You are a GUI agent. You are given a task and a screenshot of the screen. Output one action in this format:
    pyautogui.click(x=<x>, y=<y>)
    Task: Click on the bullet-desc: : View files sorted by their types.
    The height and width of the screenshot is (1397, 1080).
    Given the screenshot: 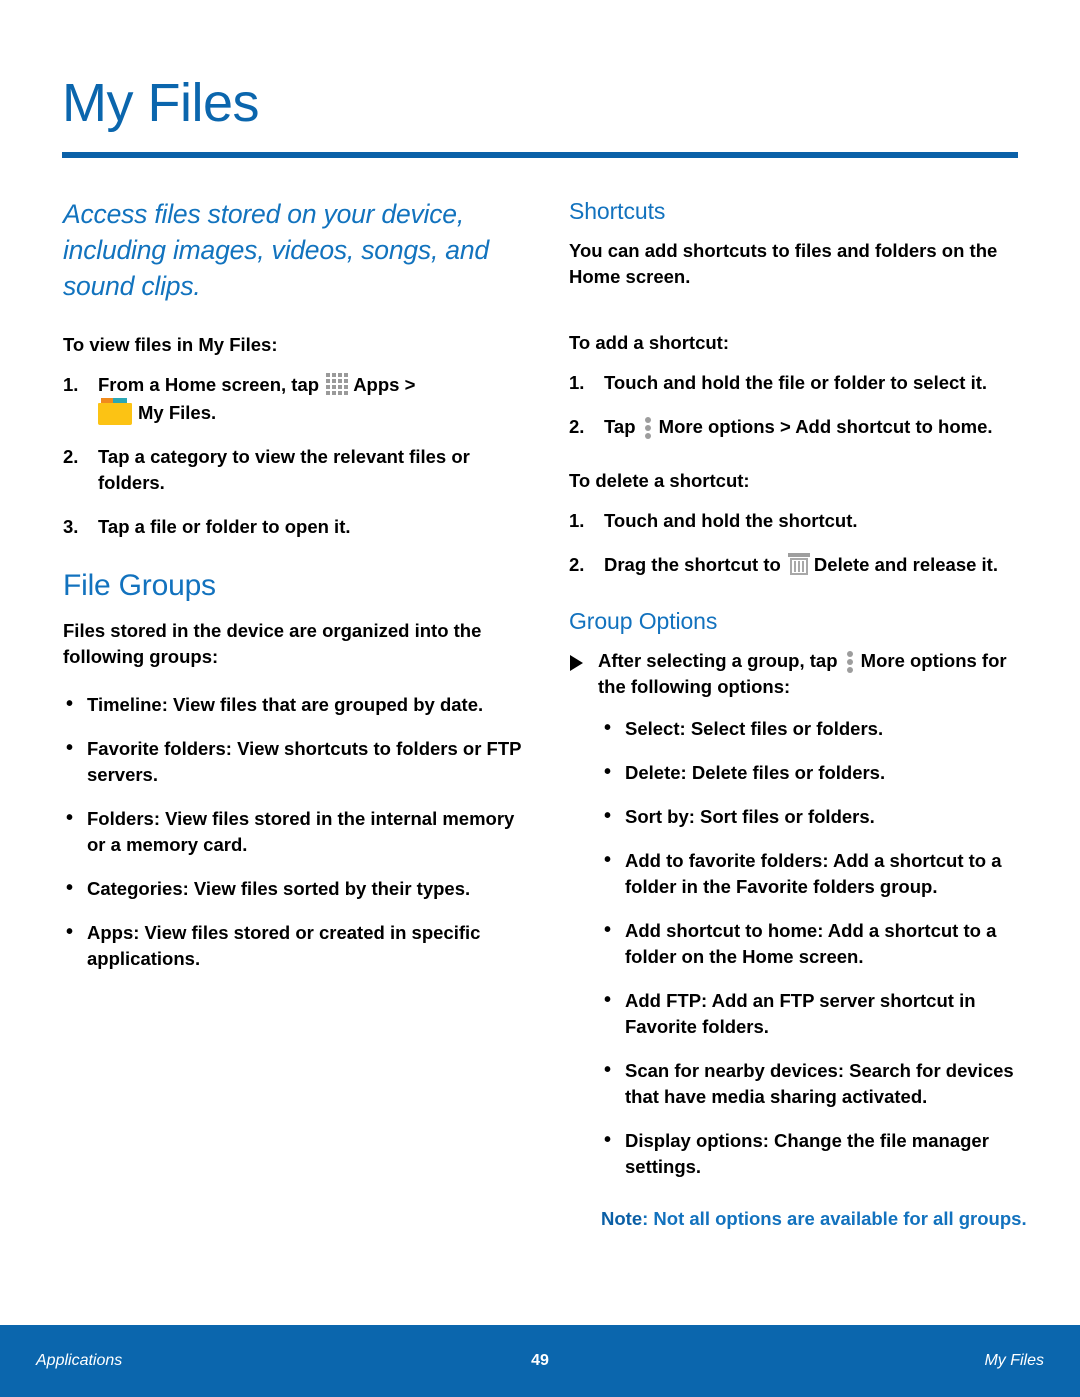 What is the action you would take?
    pyautogui.click(x=326, y=888)
    